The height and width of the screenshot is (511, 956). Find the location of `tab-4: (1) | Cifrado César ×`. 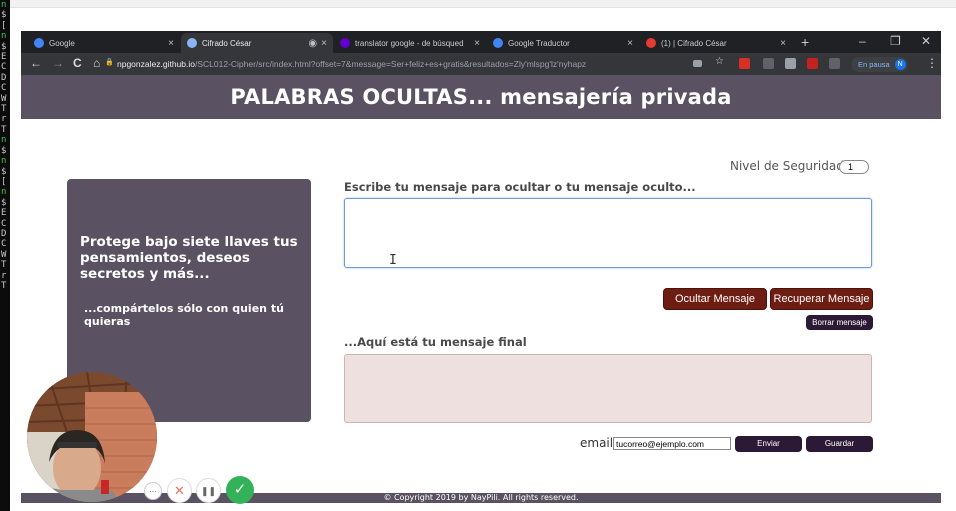

tab-4: (1) | Cifrado César × is located at coordinates (716, 43).